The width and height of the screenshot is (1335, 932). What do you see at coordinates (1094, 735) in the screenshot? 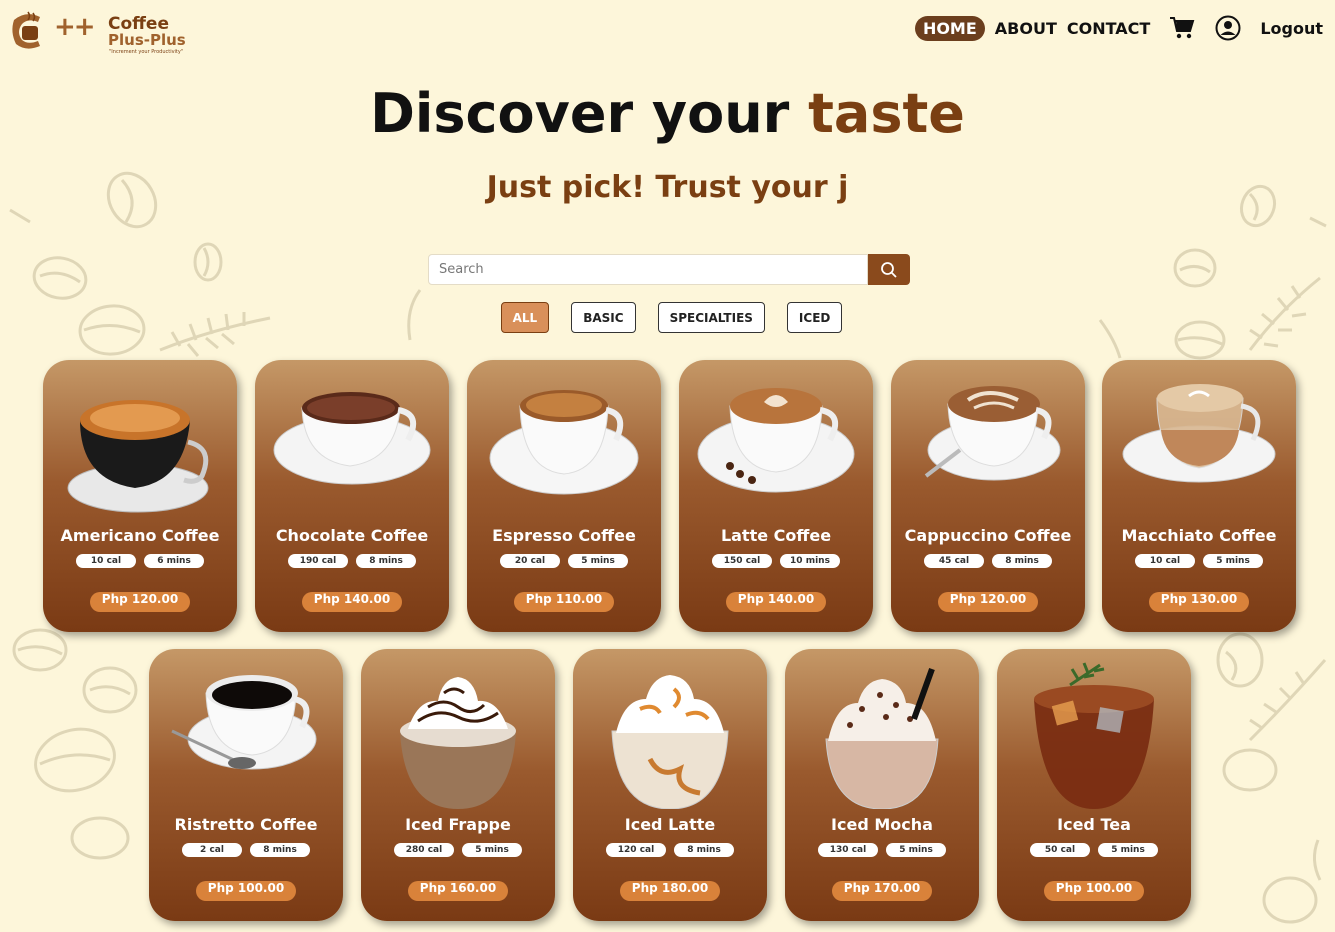
I see `iced-tea-image` at bounding box center [1094, 735].